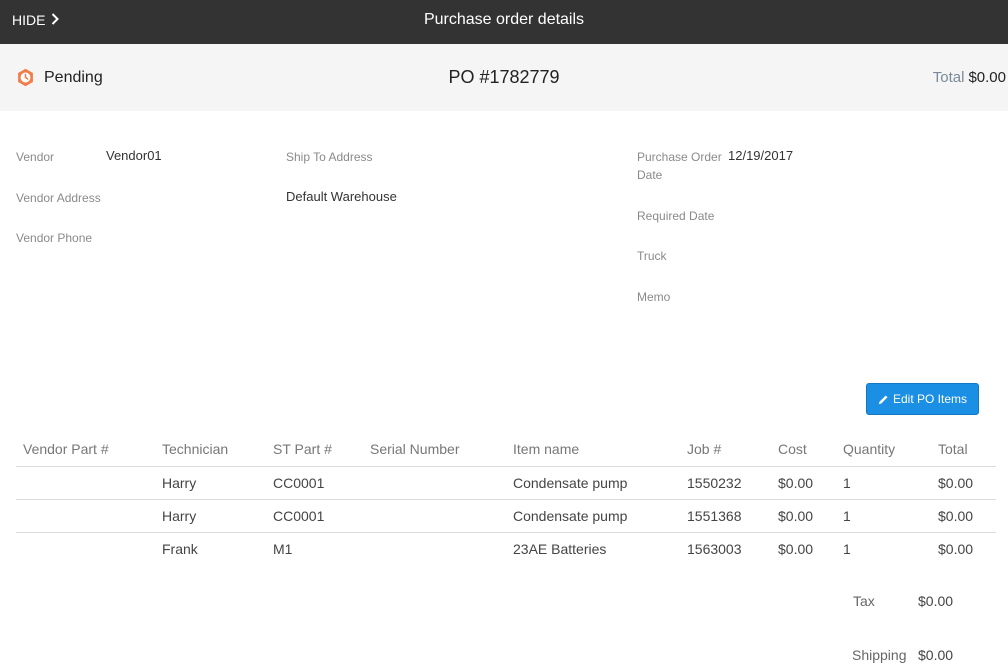  I want to click on status-indicator: Pending, so click(59, 77).